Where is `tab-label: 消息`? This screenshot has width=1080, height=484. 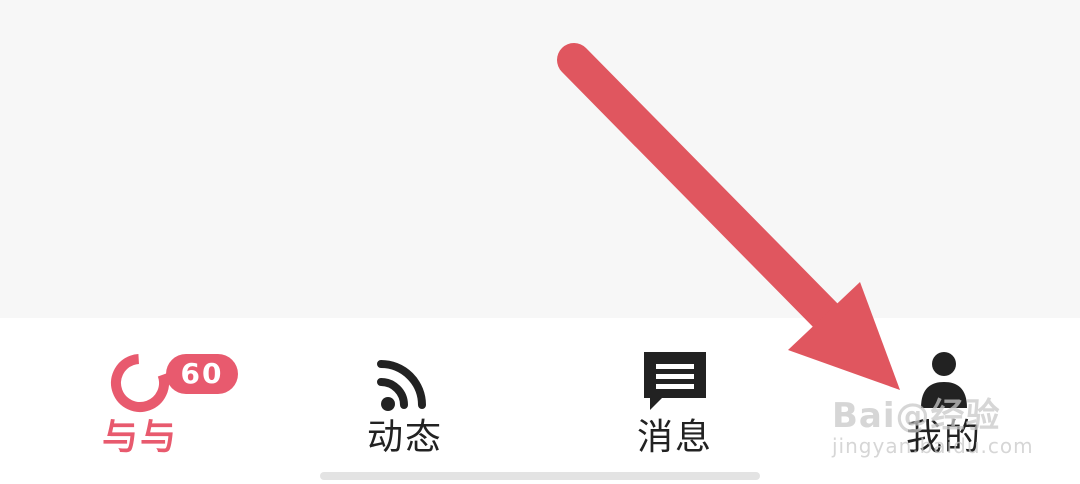
tab-label: 消息 is located at coordinates (674, 437).